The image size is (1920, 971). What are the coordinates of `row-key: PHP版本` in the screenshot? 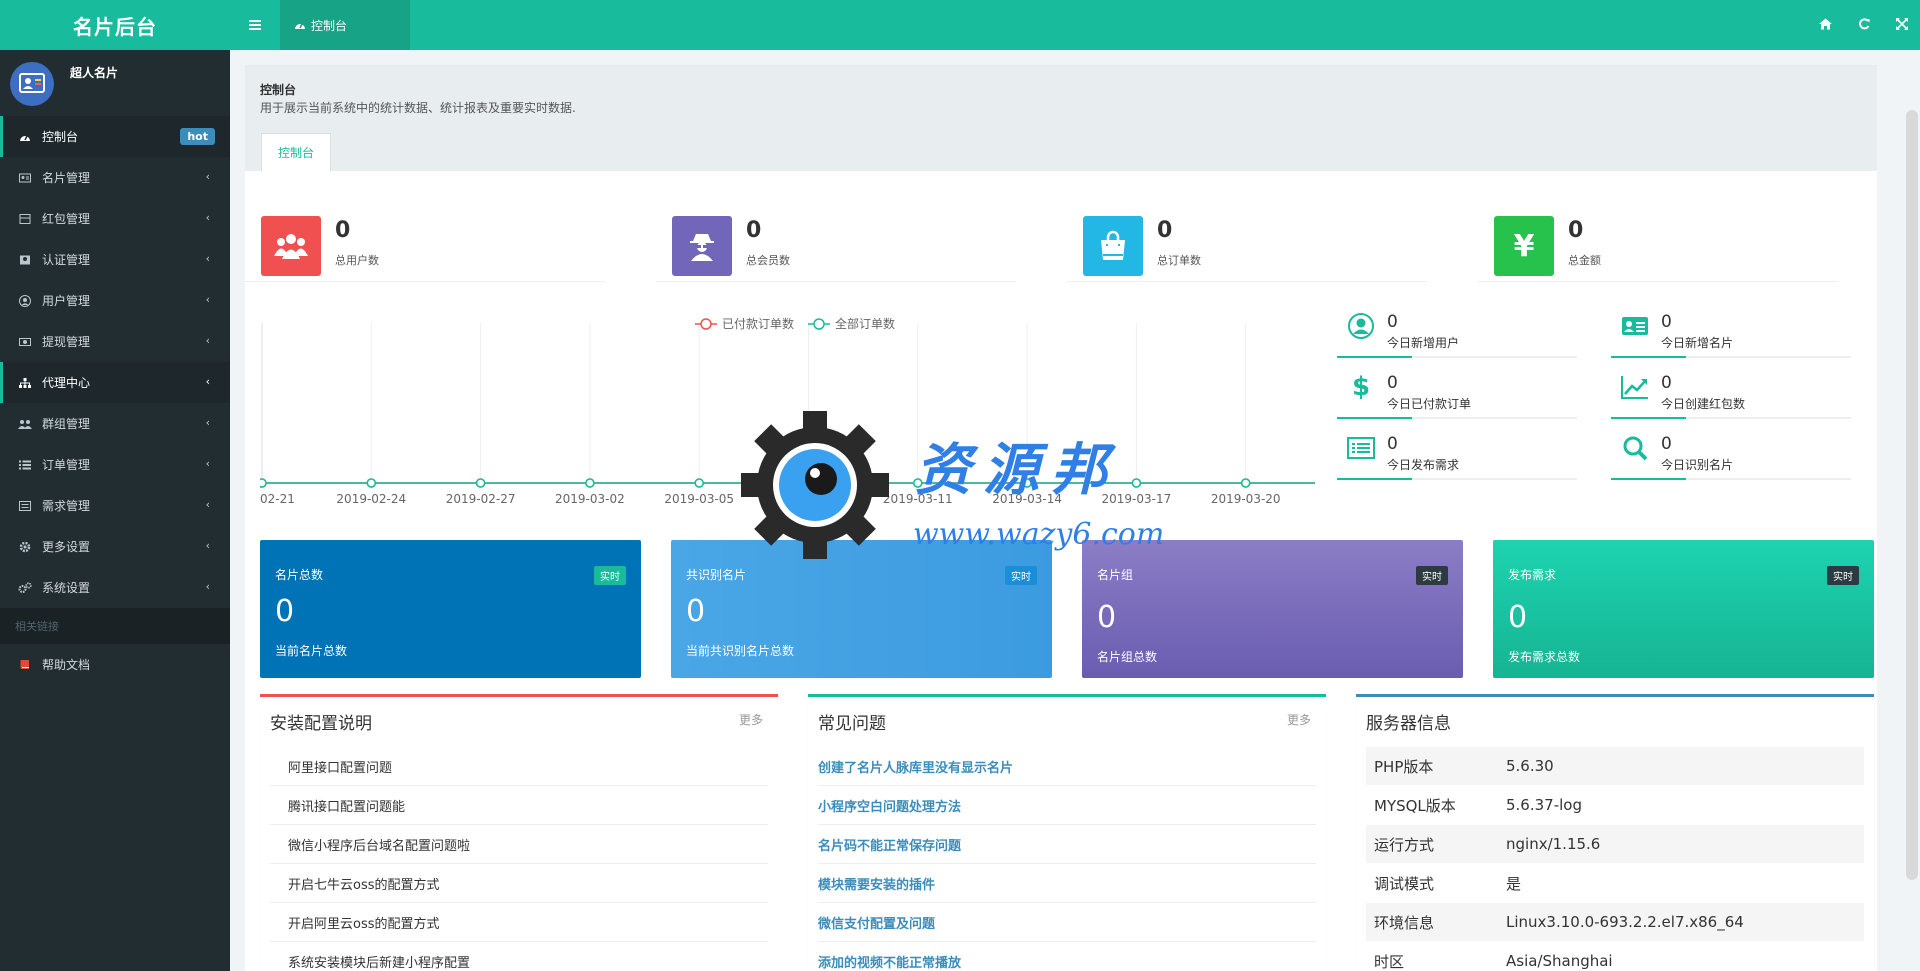 It's located at (1404, 766).